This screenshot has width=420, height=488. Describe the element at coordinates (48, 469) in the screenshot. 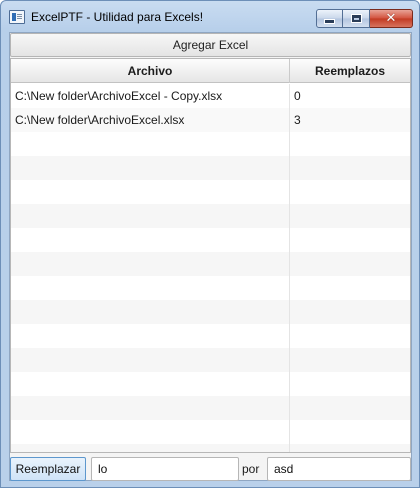

I see `replace-button: Reemplazar` at that location.